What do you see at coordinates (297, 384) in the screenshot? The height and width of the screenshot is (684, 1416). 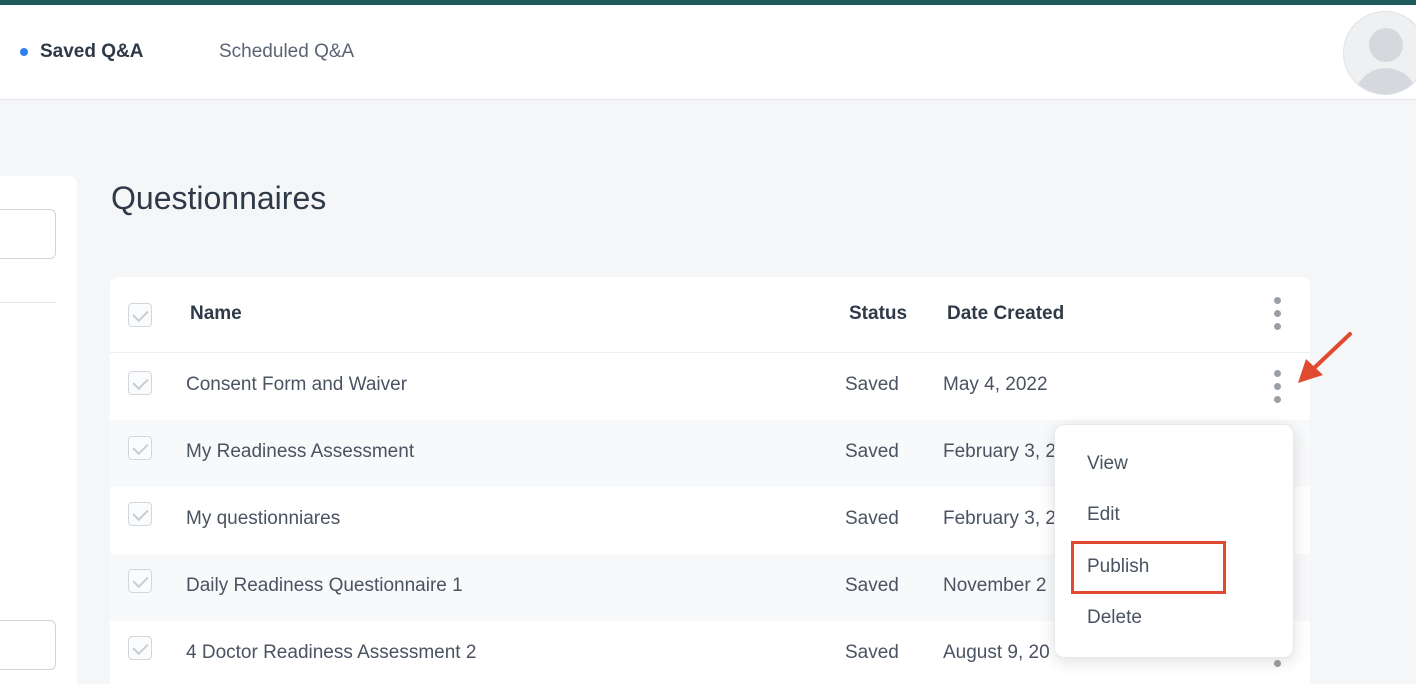 I see `row-name: Consent Form and Waiver` at bounding box center [297, 384].